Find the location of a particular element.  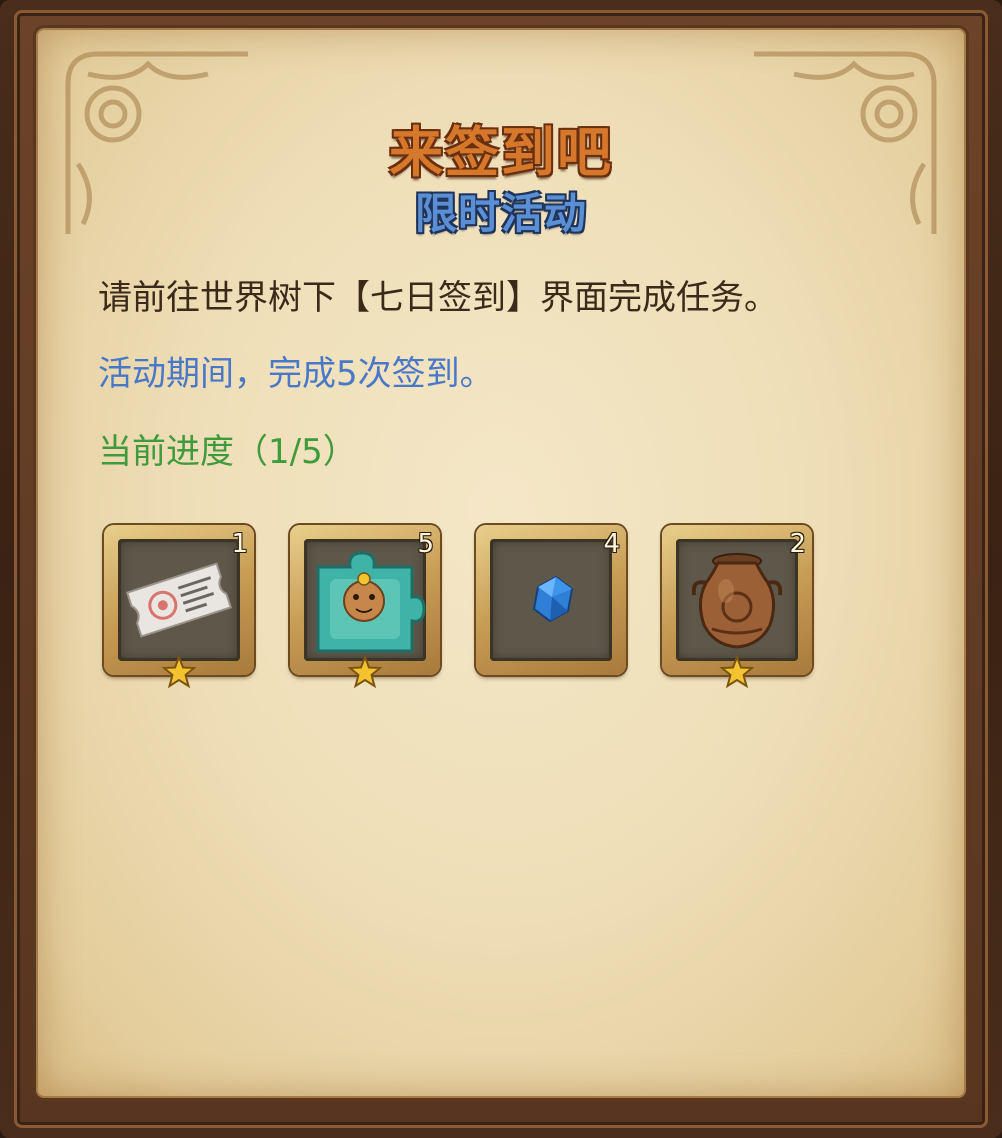

vase-icon is located at coordinates (737, 601).